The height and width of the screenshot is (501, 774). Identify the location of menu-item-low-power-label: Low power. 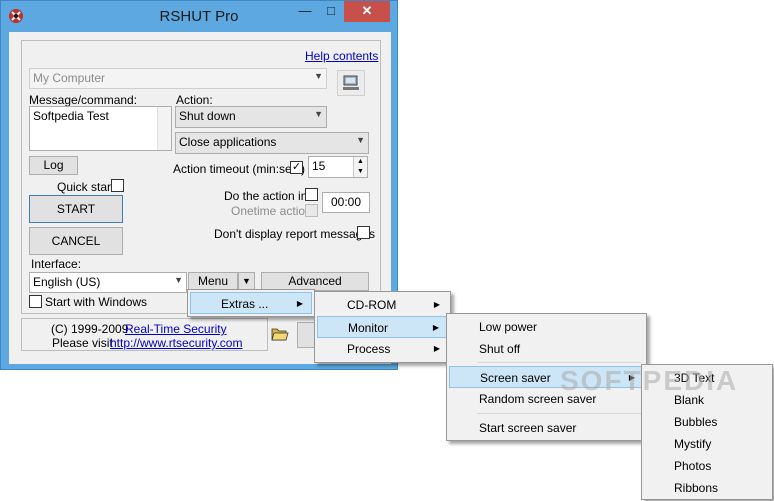
(508, 327).